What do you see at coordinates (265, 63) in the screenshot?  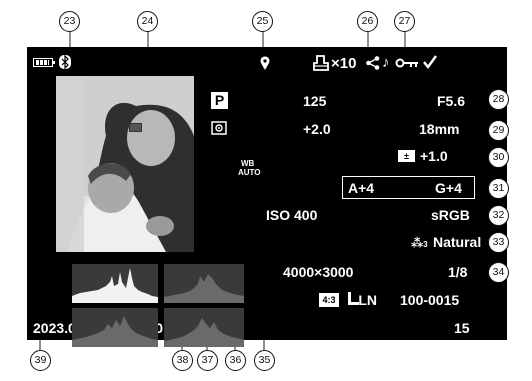 I see `location-pin-icon` at bounding box center [265, 63].